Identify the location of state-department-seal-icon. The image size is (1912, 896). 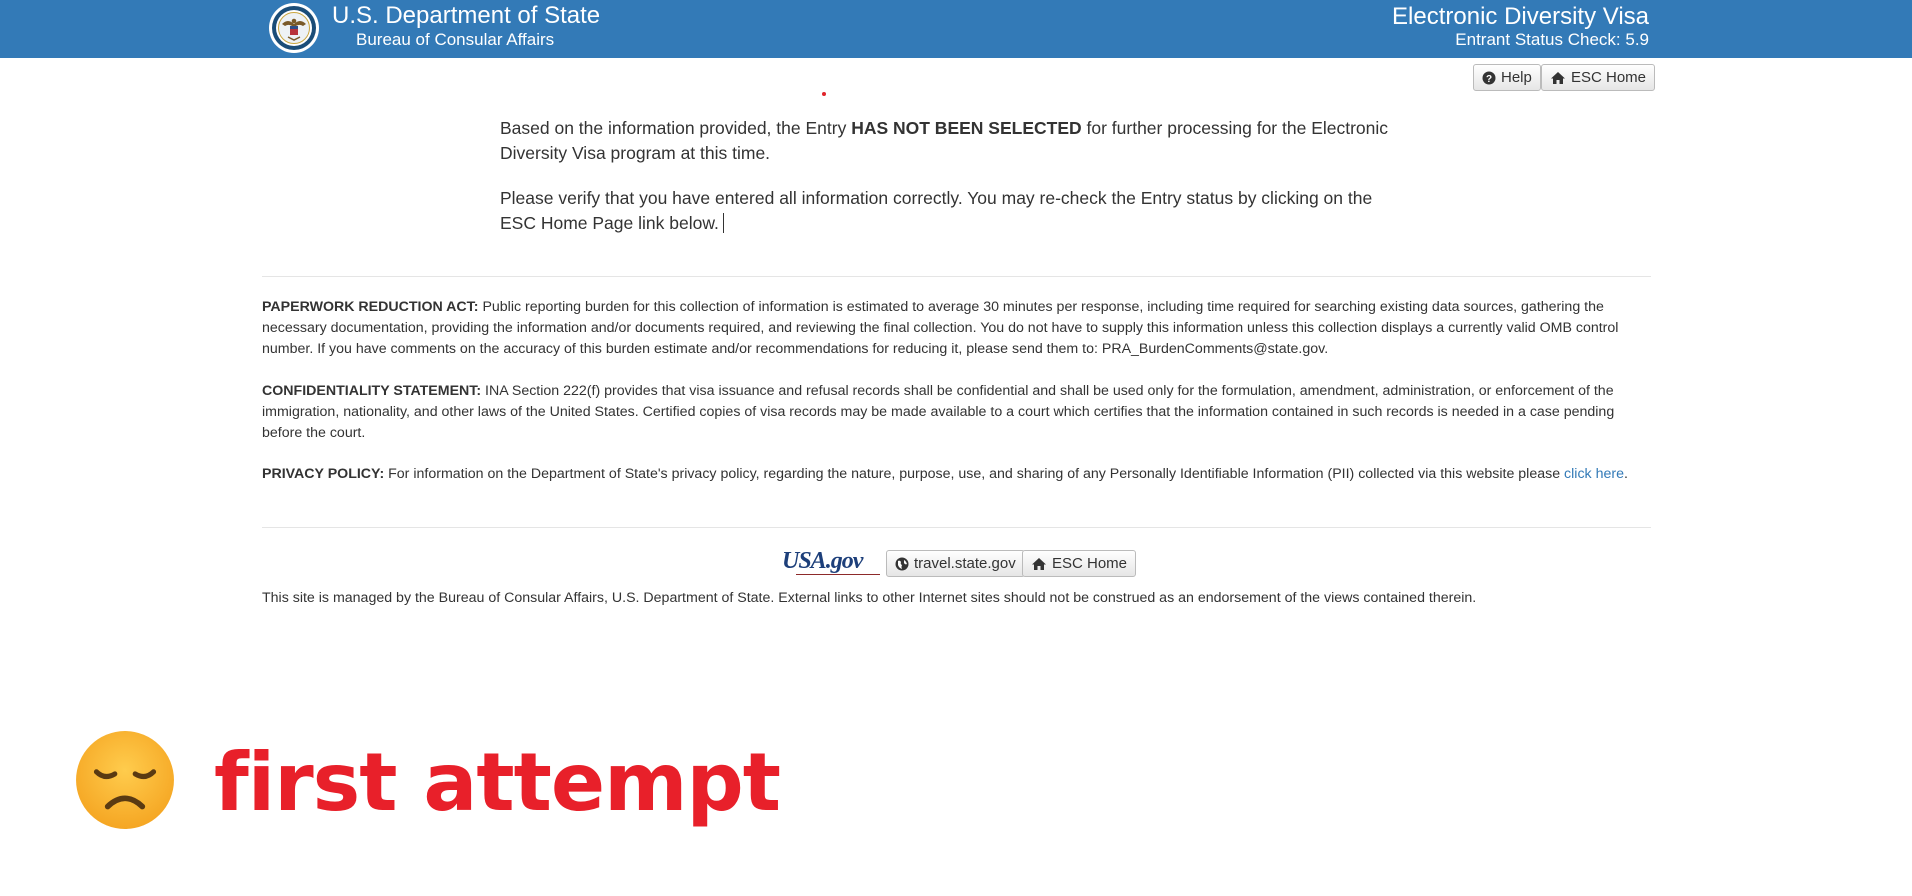
(294, 28).